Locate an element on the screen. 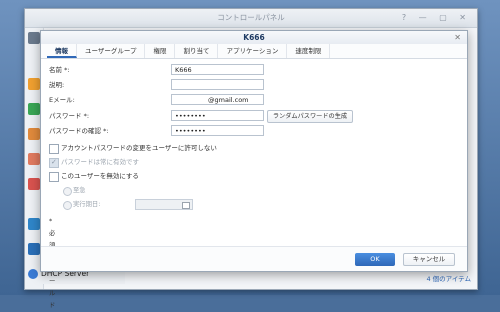 The image size is (500, 312). ok-button: OK is located at coordinates (375, 259).